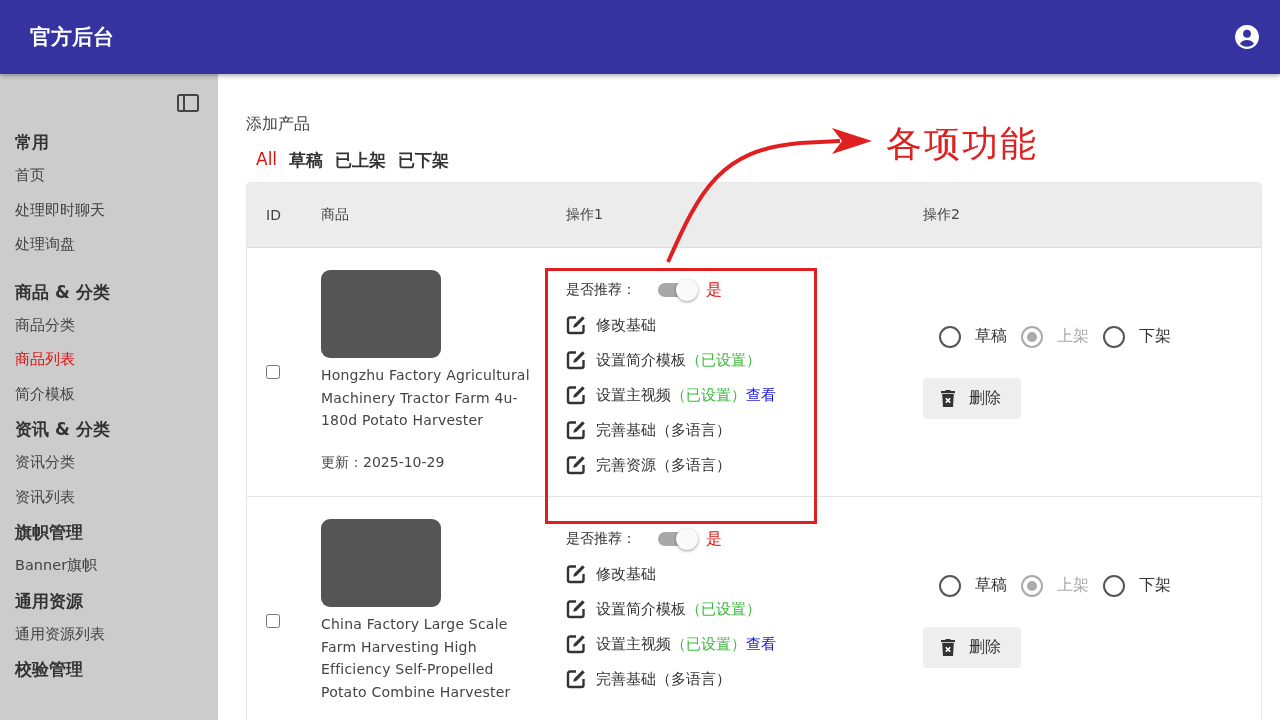 The width and height of the screenshot is (1280, 720). Describe the element at coordinates (30, 175) in the screenshot. I see `sidebar-item: 首页` at that location.